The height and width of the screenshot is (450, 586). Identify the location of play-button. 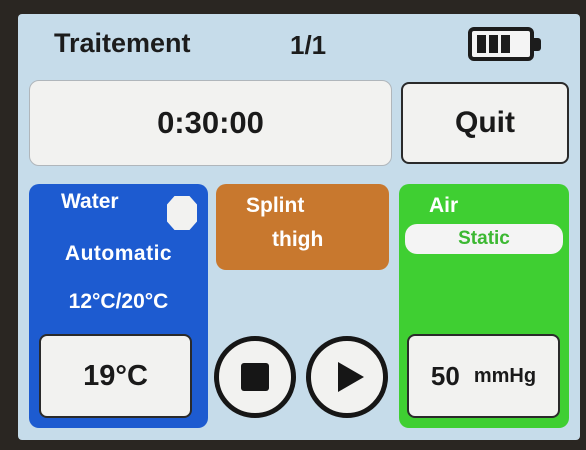
(347, 377).